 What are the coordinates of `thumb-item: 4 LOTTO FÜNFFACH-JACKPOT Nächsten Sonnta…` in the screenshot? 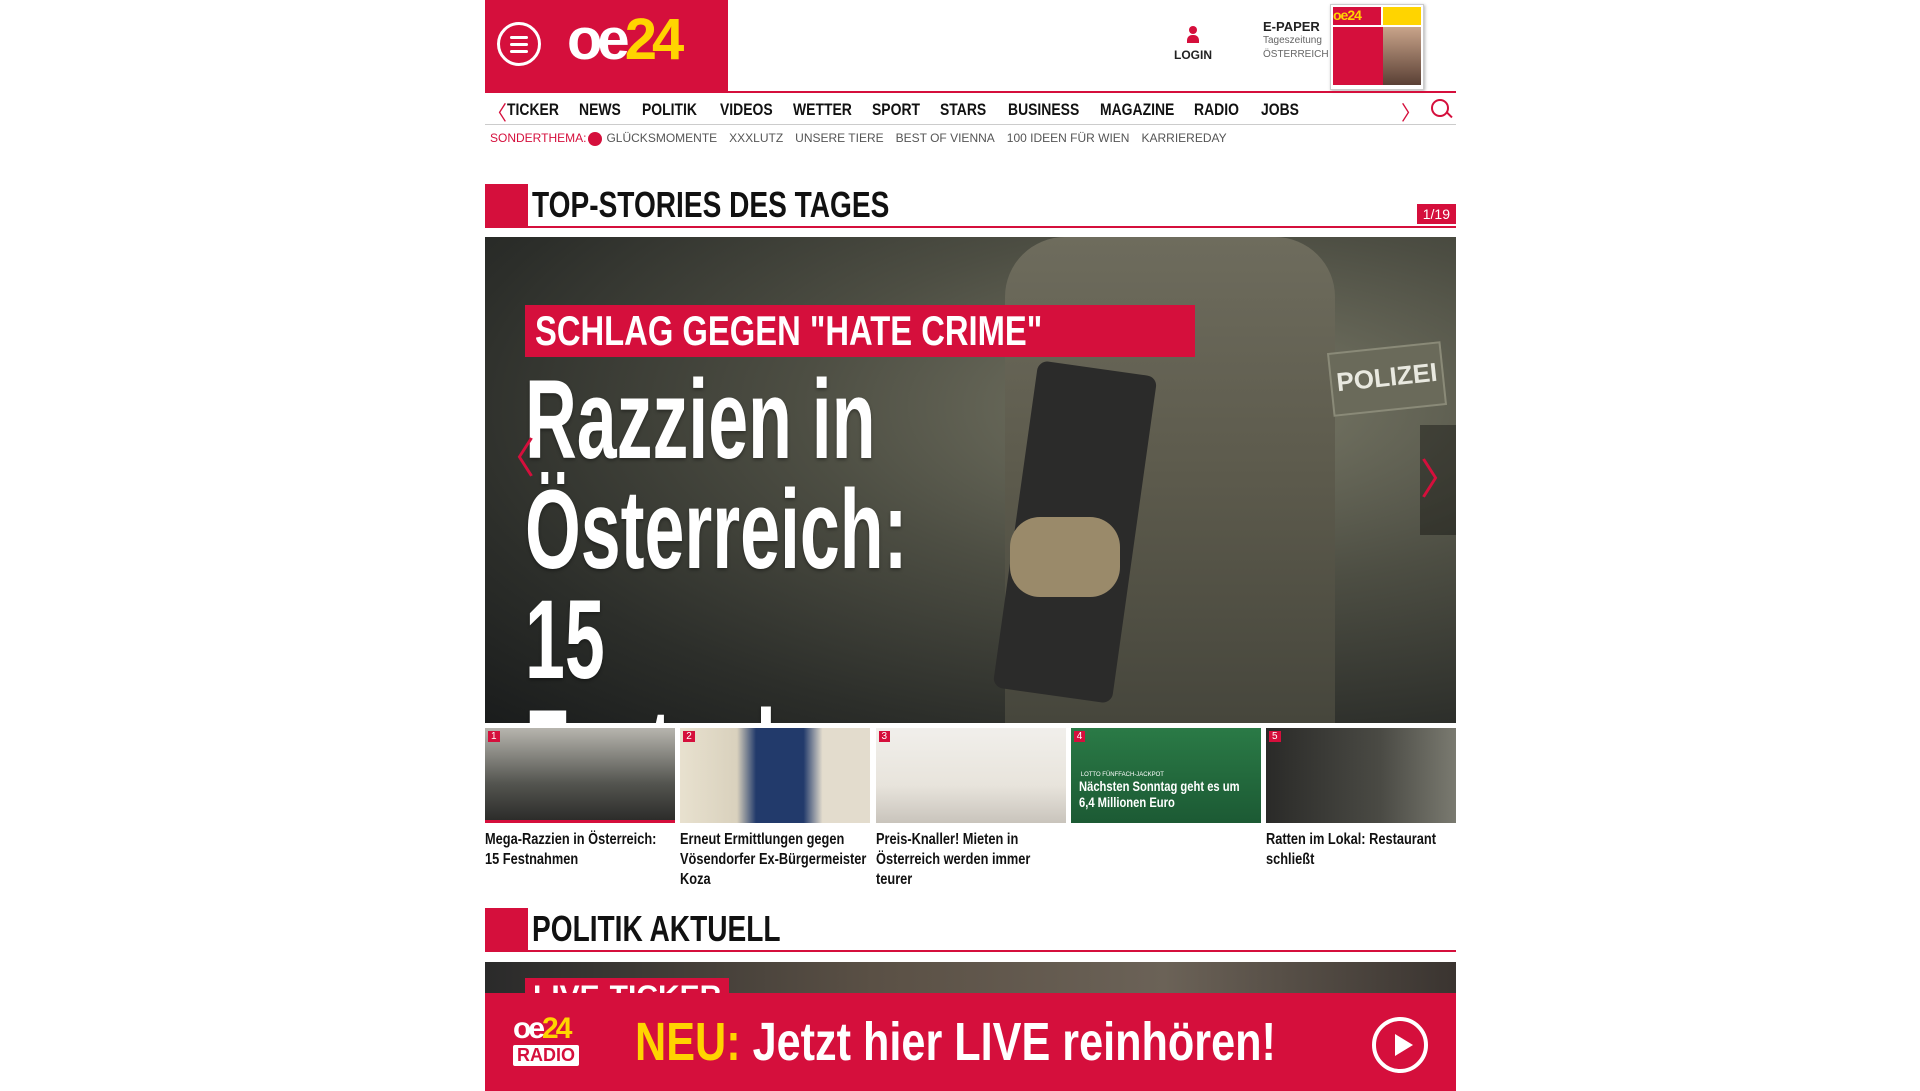 It's located at (1165, 809).